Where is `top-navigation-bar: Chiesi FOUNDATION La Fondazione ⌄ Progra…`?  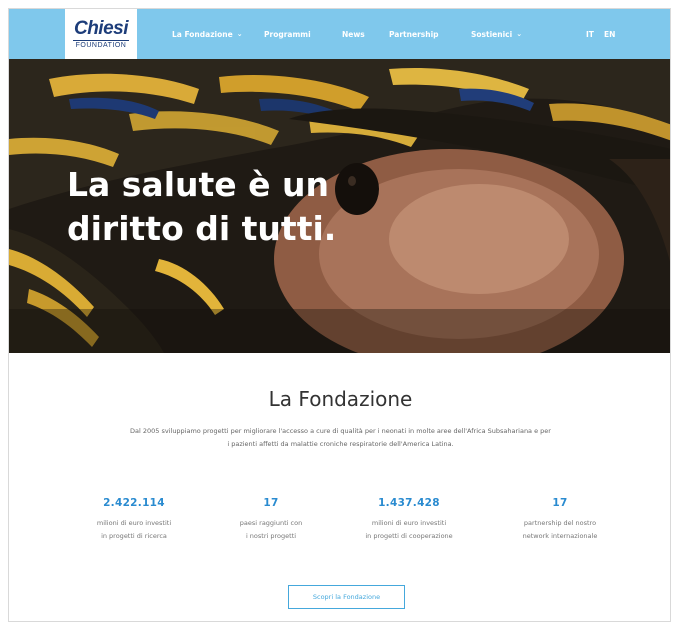 top-navigation-bar: Chiesi FOUNDATION La Fondazione ⌄ Progra… is located at coordinates (339, 34).